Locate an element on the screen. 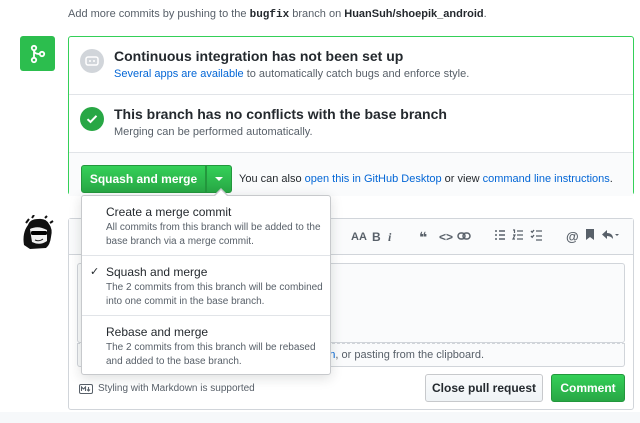 Image resolution: width=640 pixels, height=423 pixels. check-circle-icon is located at coordinates (92, 119).